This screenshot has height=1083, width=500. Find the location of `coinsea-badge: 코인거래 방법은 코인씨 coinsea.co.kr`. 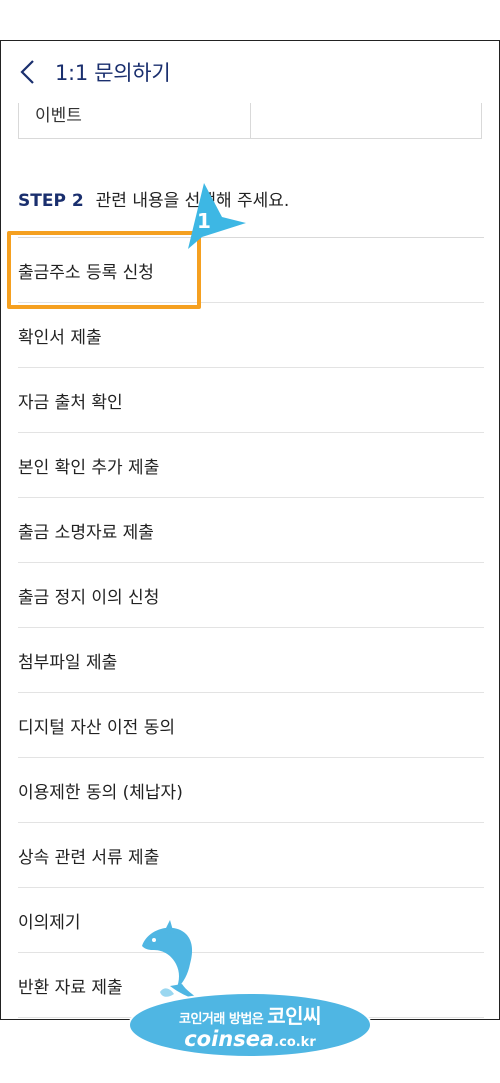

coinsea-badge: 코인거래 방법은 코인씨 coinsea.co.kr is located at coordinates (250, 1025).